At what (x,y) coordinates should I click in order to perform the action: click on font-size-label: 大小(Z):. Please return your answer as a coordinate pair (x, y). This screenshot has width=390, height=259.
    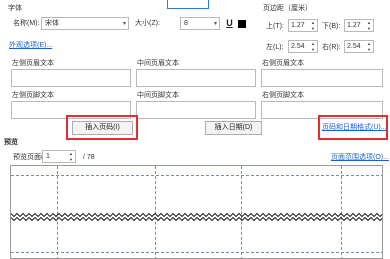
    Looking at the image, I should click on (147, 23).